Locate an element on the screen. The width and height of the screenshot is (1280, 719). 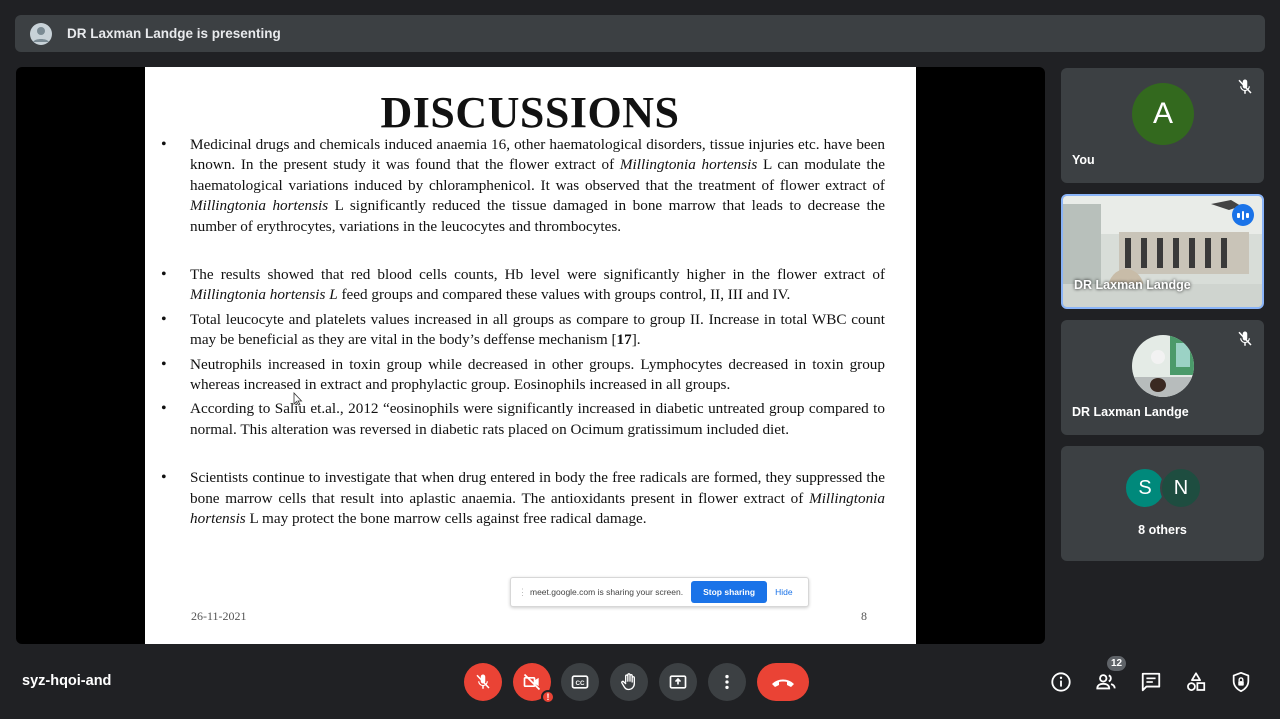
presenting-text: DR Laxman Landge is presenting is located at coordinates (174, 33).